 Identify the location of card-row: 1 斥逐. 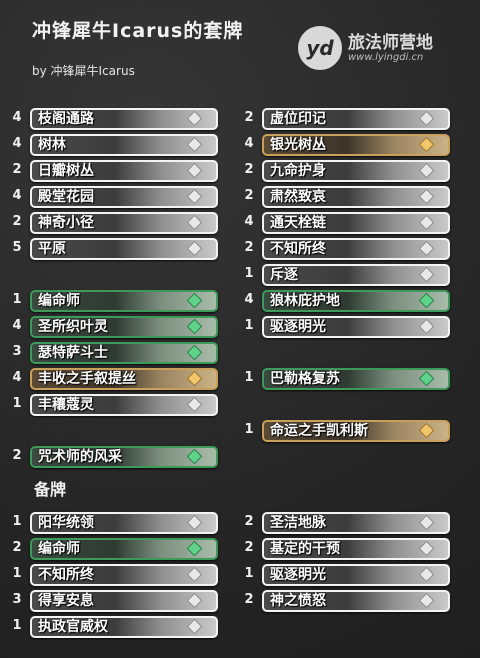
(353, 275).